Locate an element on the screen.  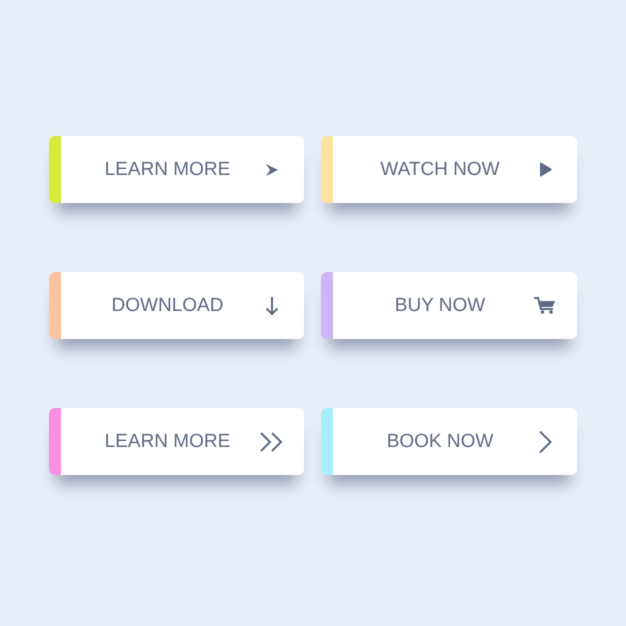
cart-icon is located at coordinates (545, 305).